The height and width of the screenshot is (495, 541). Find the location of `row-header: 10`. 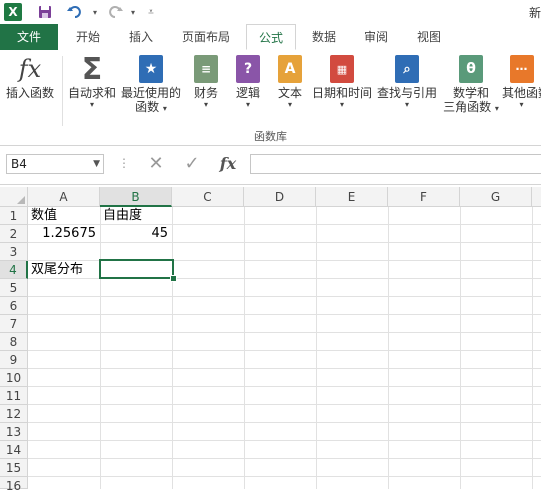

row-header: 10 is located at coordinates (14, 378).